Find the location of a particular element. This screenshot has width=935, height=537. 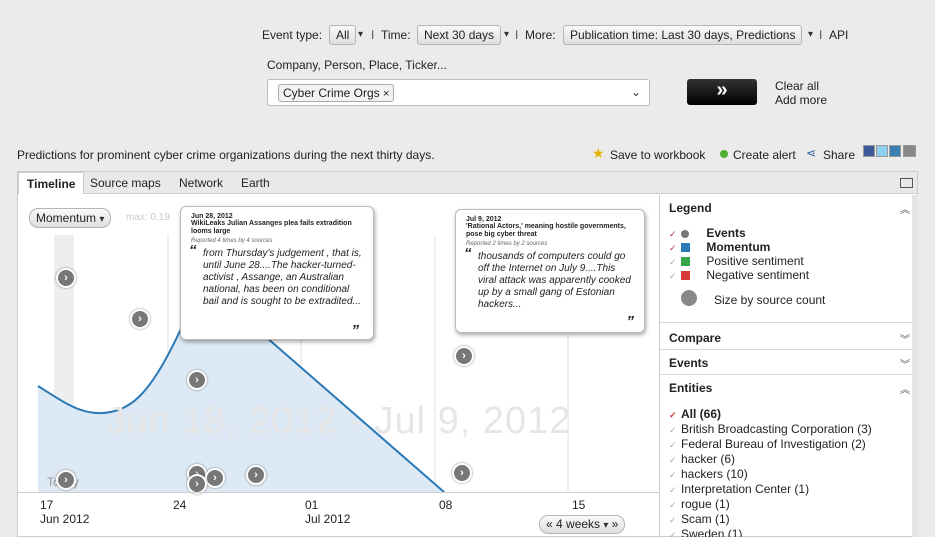

legend-item-events: ✓ Events is located at coordinates (707, 233).